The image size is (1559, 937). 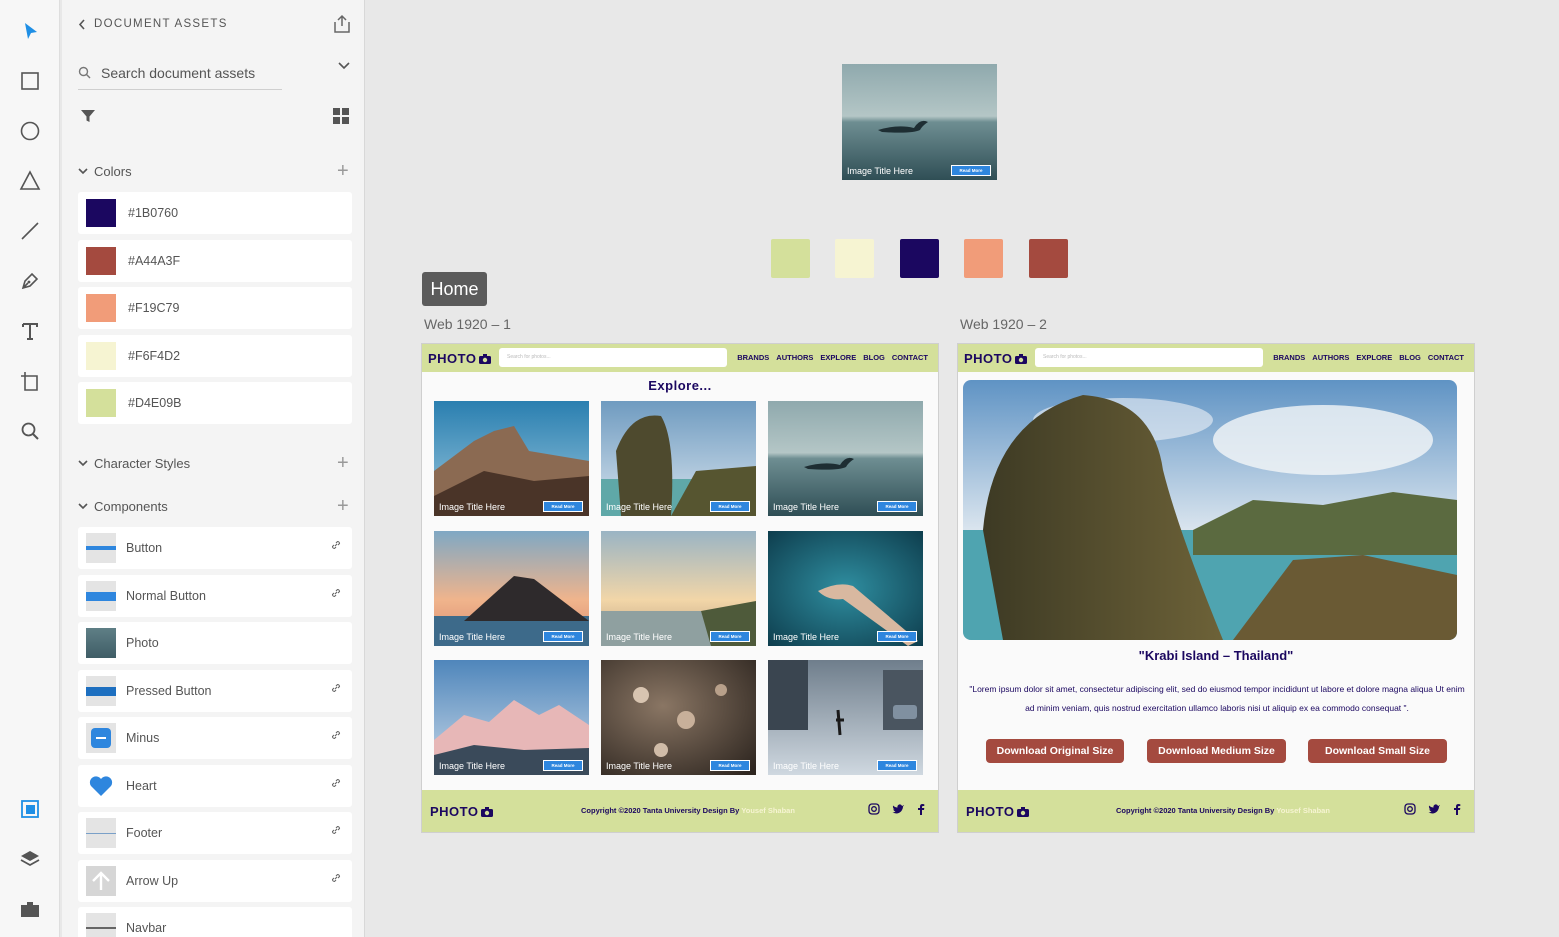 What do you see at coordinates (215, 786) in the screenshot?
I see `component-row-heart: Heart` at bounding box center [215, 786].